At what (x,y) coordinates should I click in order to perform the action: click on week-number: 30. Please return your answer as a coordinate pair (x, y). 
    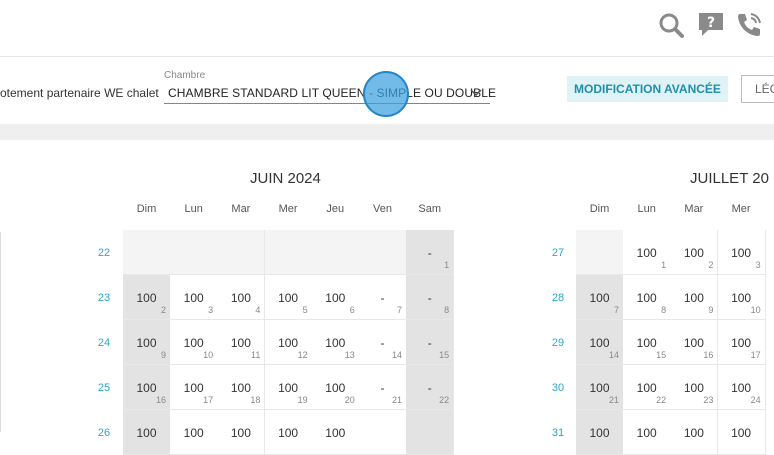
    Looking at the image, I should click on (558, 388).